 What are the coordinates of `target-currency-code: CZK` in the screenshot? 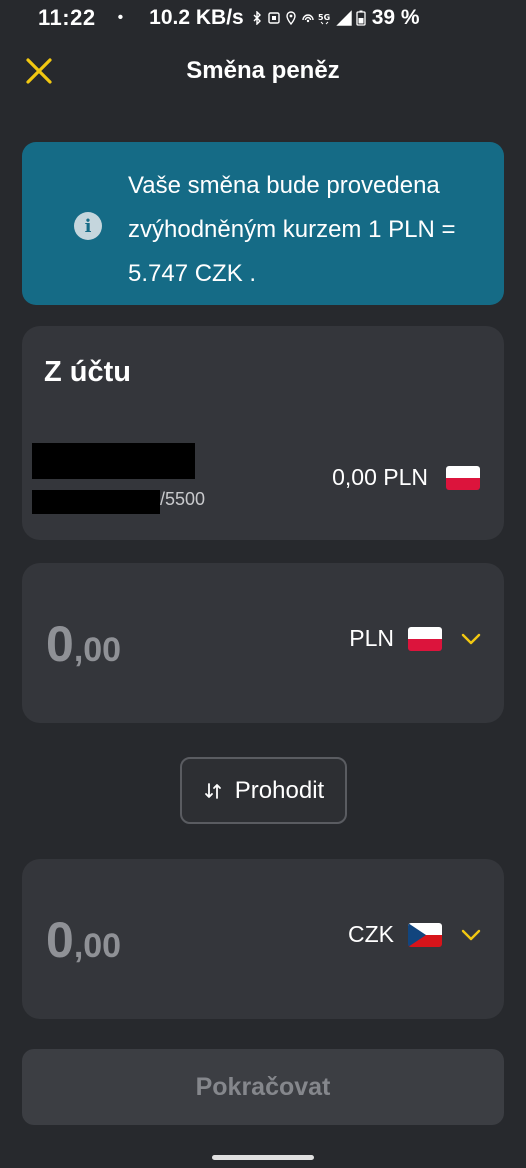 It's located at (371, 934).